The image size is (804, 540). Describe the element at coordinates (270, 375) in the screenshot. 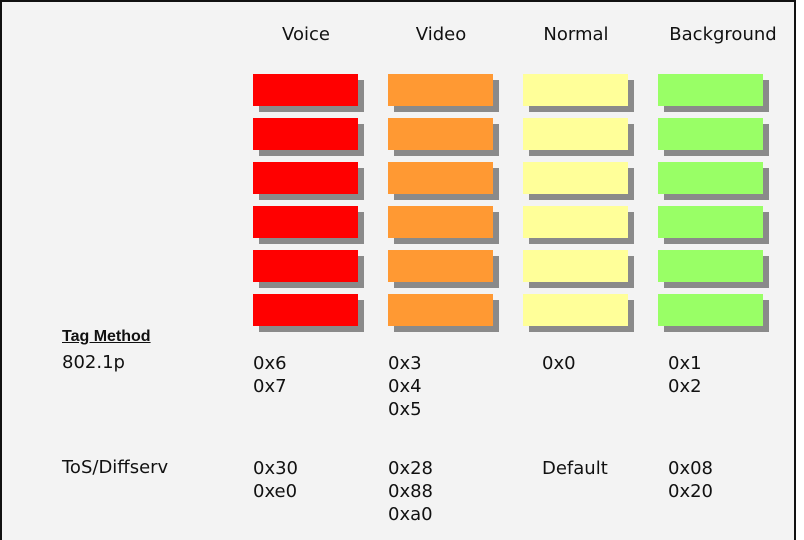

I see `p8021-values-voice: 0x6 0x7` at that location.